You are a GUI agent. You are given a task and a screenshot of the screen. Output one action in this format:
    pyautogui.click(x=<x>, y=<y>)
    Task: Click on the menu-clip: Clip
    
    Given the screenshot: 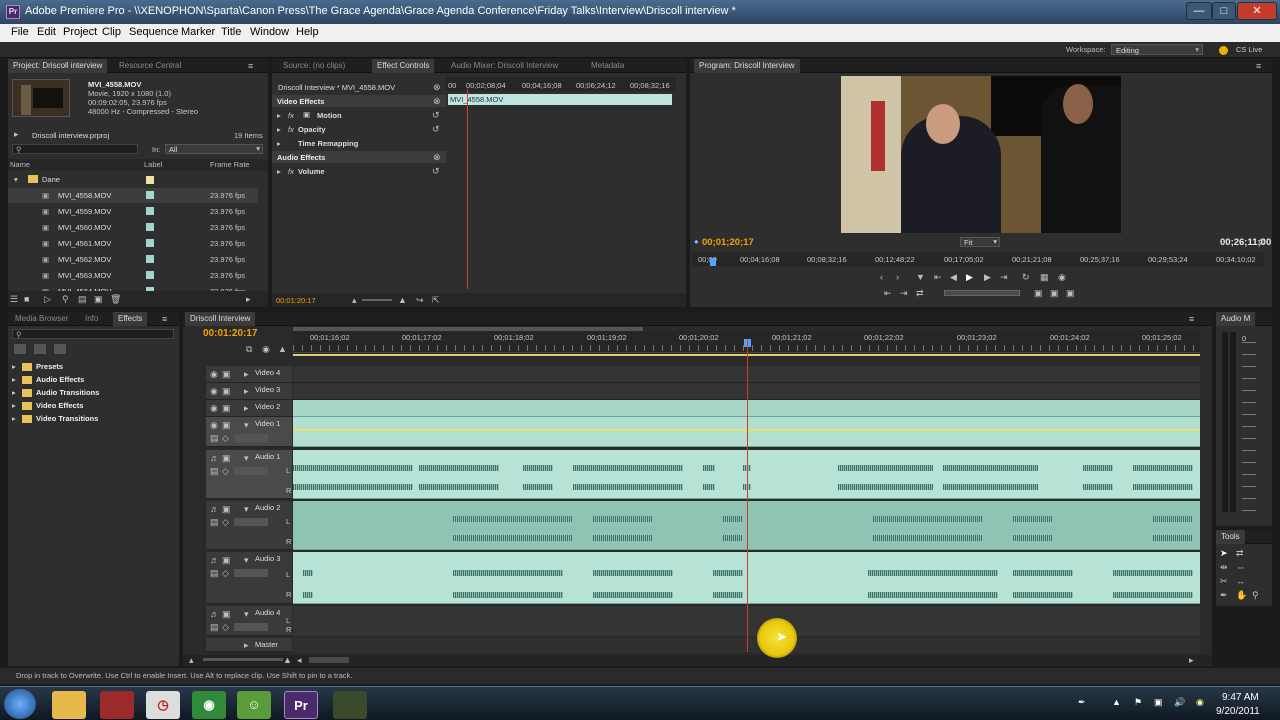 What is the action you would take?
    pyautogui.click(x=111, y=32)
    